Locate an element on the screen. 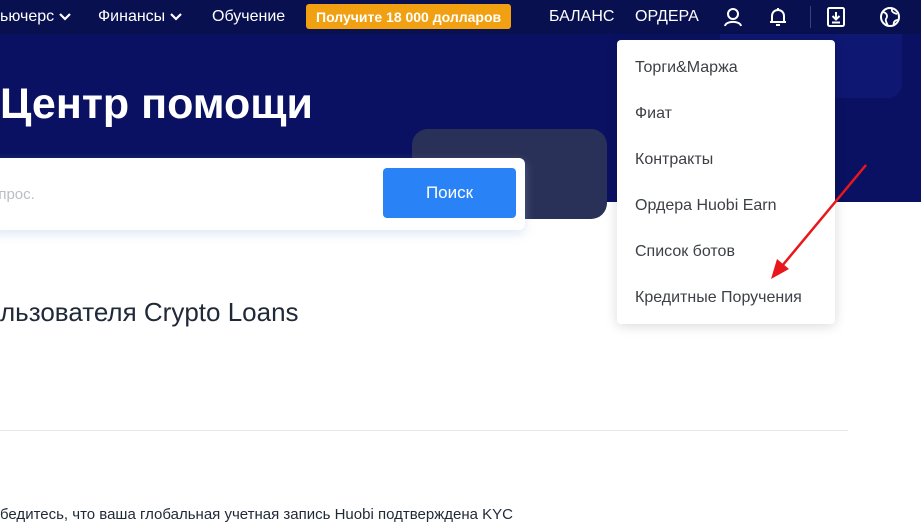 The width and height of the screenshot is (921, 524). menu-item-huobi-earn-orders: Ордера Huobi Earn is located at coordinates (706, 206).